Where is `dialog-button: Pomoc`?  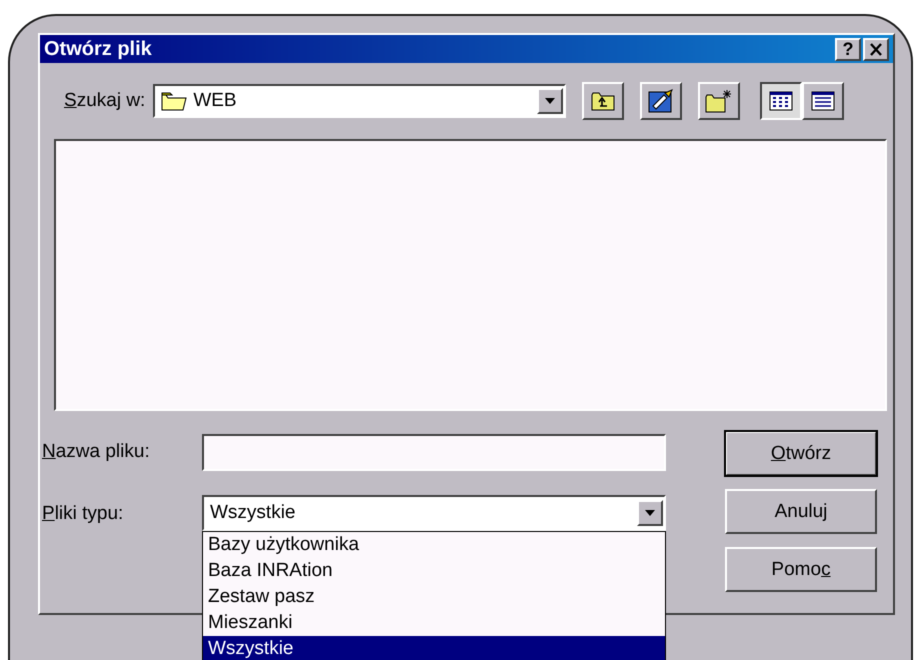
dialog-button: Pomoc is located at coordinates (801, 569).